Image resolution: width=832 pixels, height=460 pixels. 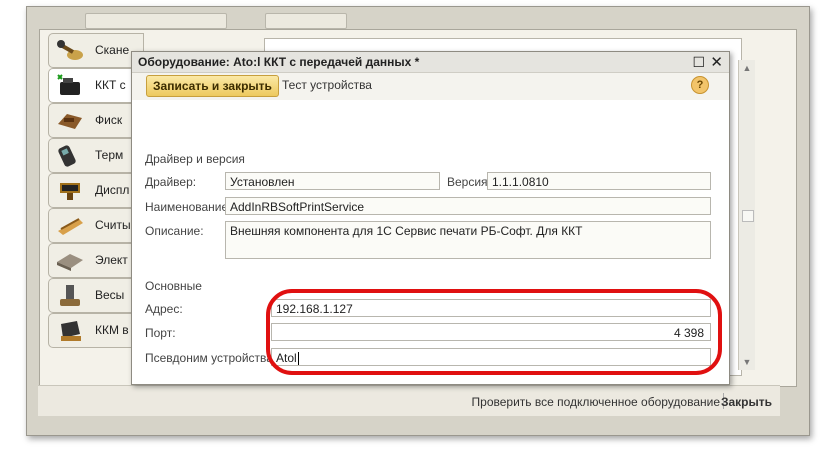 I want to click on scales-flat-icon, so click(x=70, y=262).